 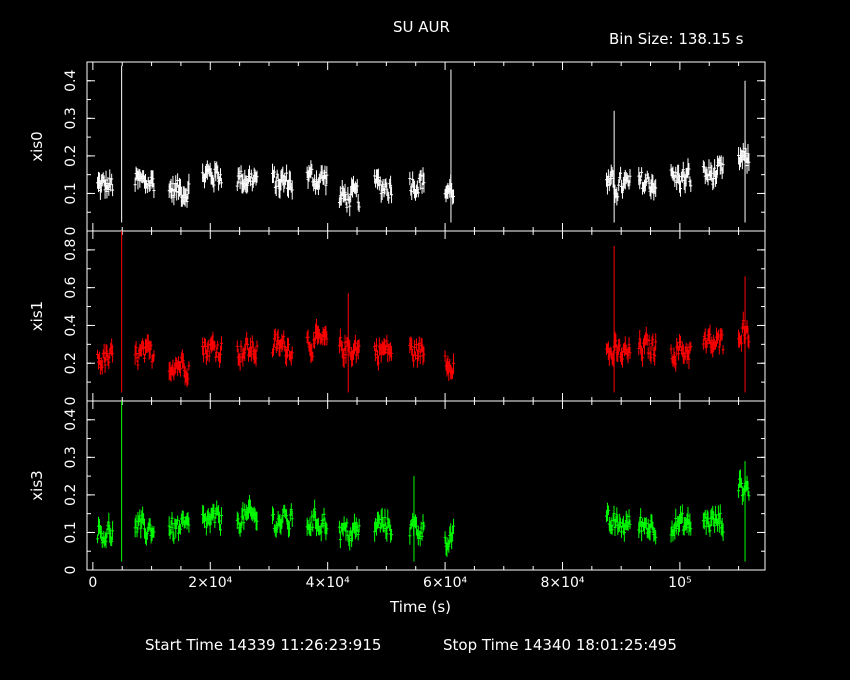 I want to click on x-tick-label: 8×10⁴, so click(x=562, y=583).